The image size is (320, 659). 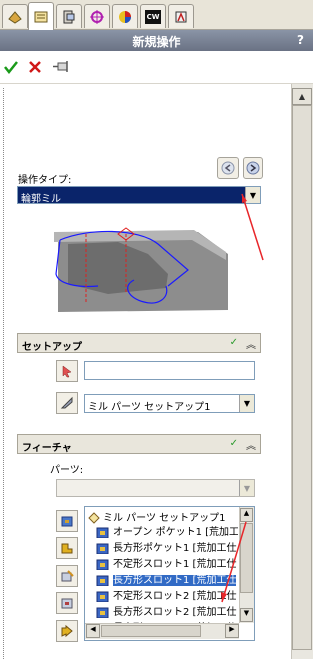 I want to click on close-icon, so click(x=35, y=67).